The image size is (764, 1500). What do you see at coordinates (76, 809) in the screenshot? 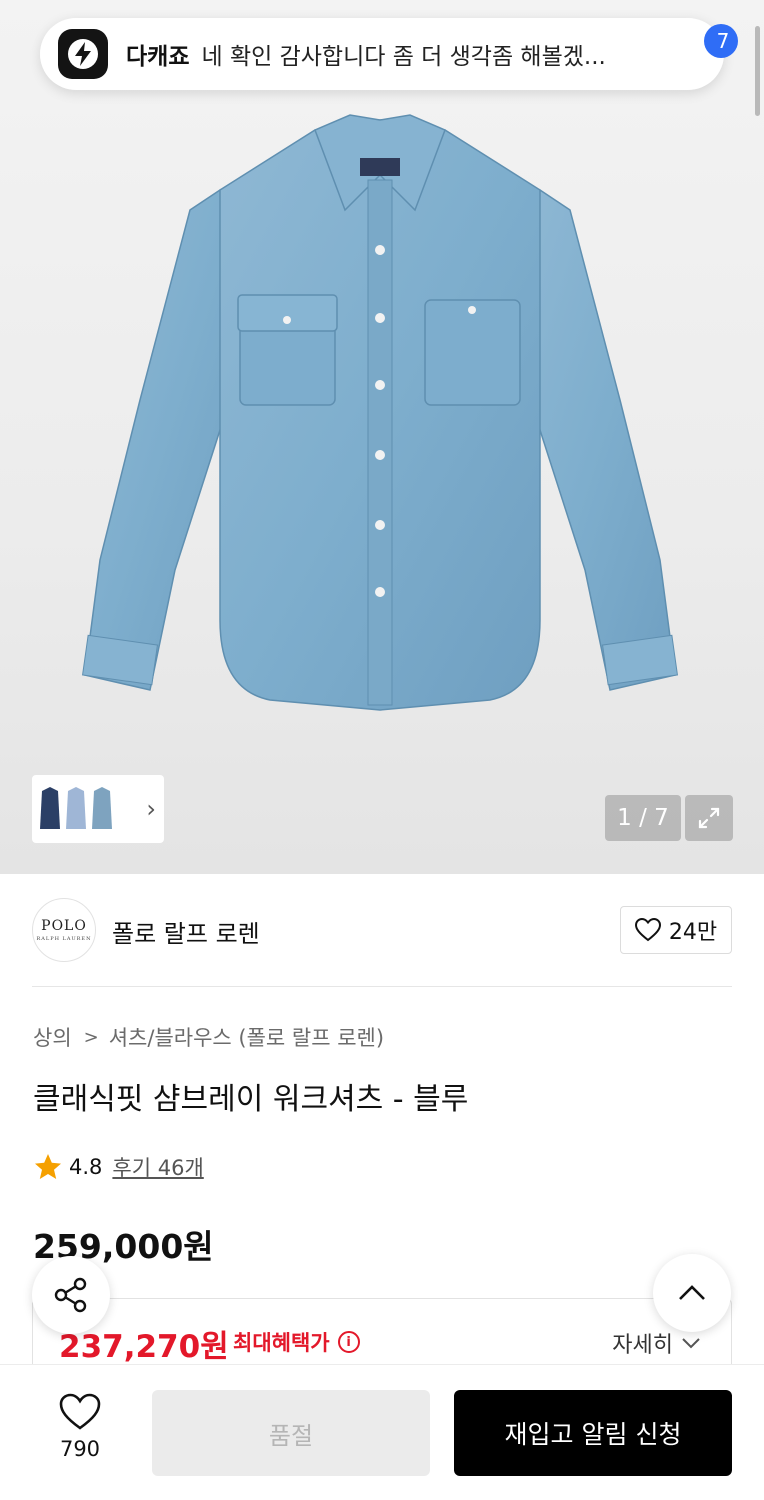
I see `thumbnail-light-blue` at bounding box center [76, 809].